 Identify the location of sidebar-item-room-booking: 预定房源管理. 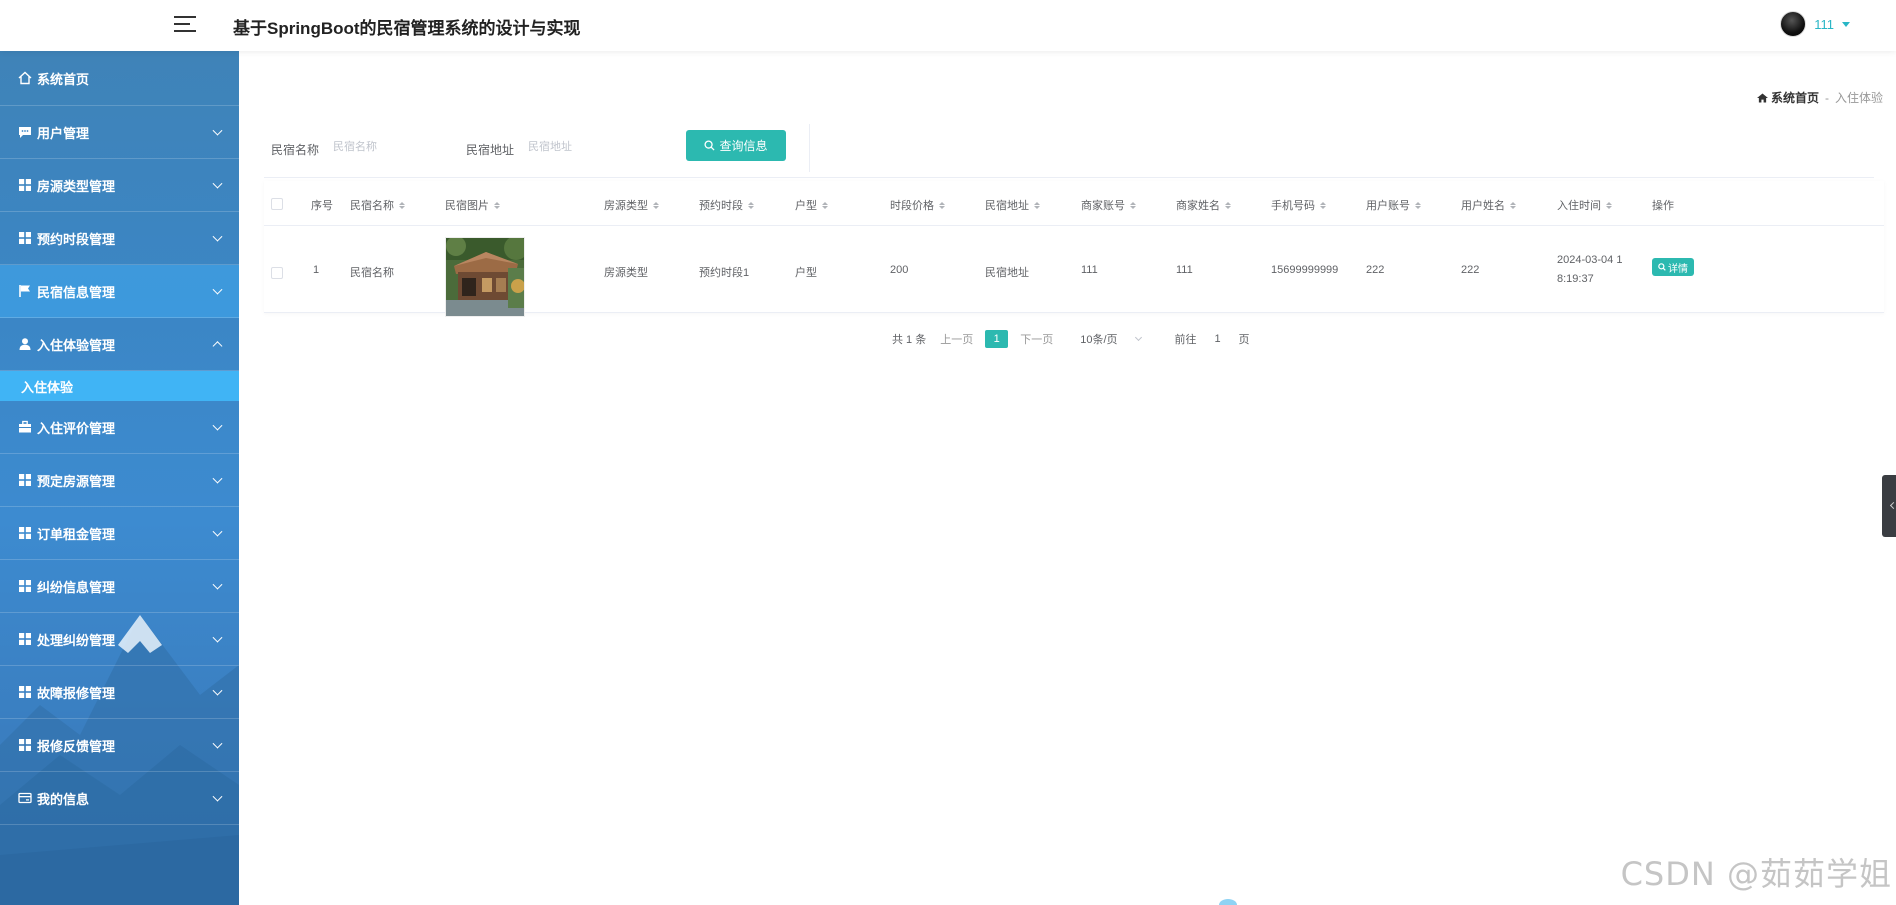
(119, 480).